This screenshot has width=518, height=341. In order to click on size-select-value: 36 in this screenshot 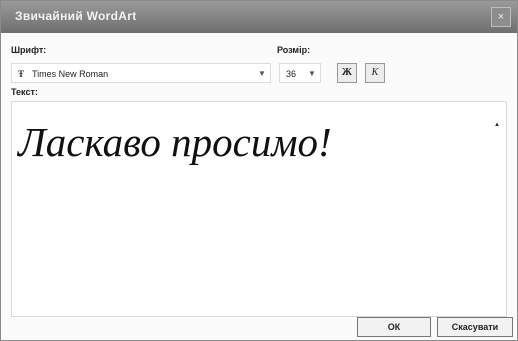, I will do `click(291, 74)`.